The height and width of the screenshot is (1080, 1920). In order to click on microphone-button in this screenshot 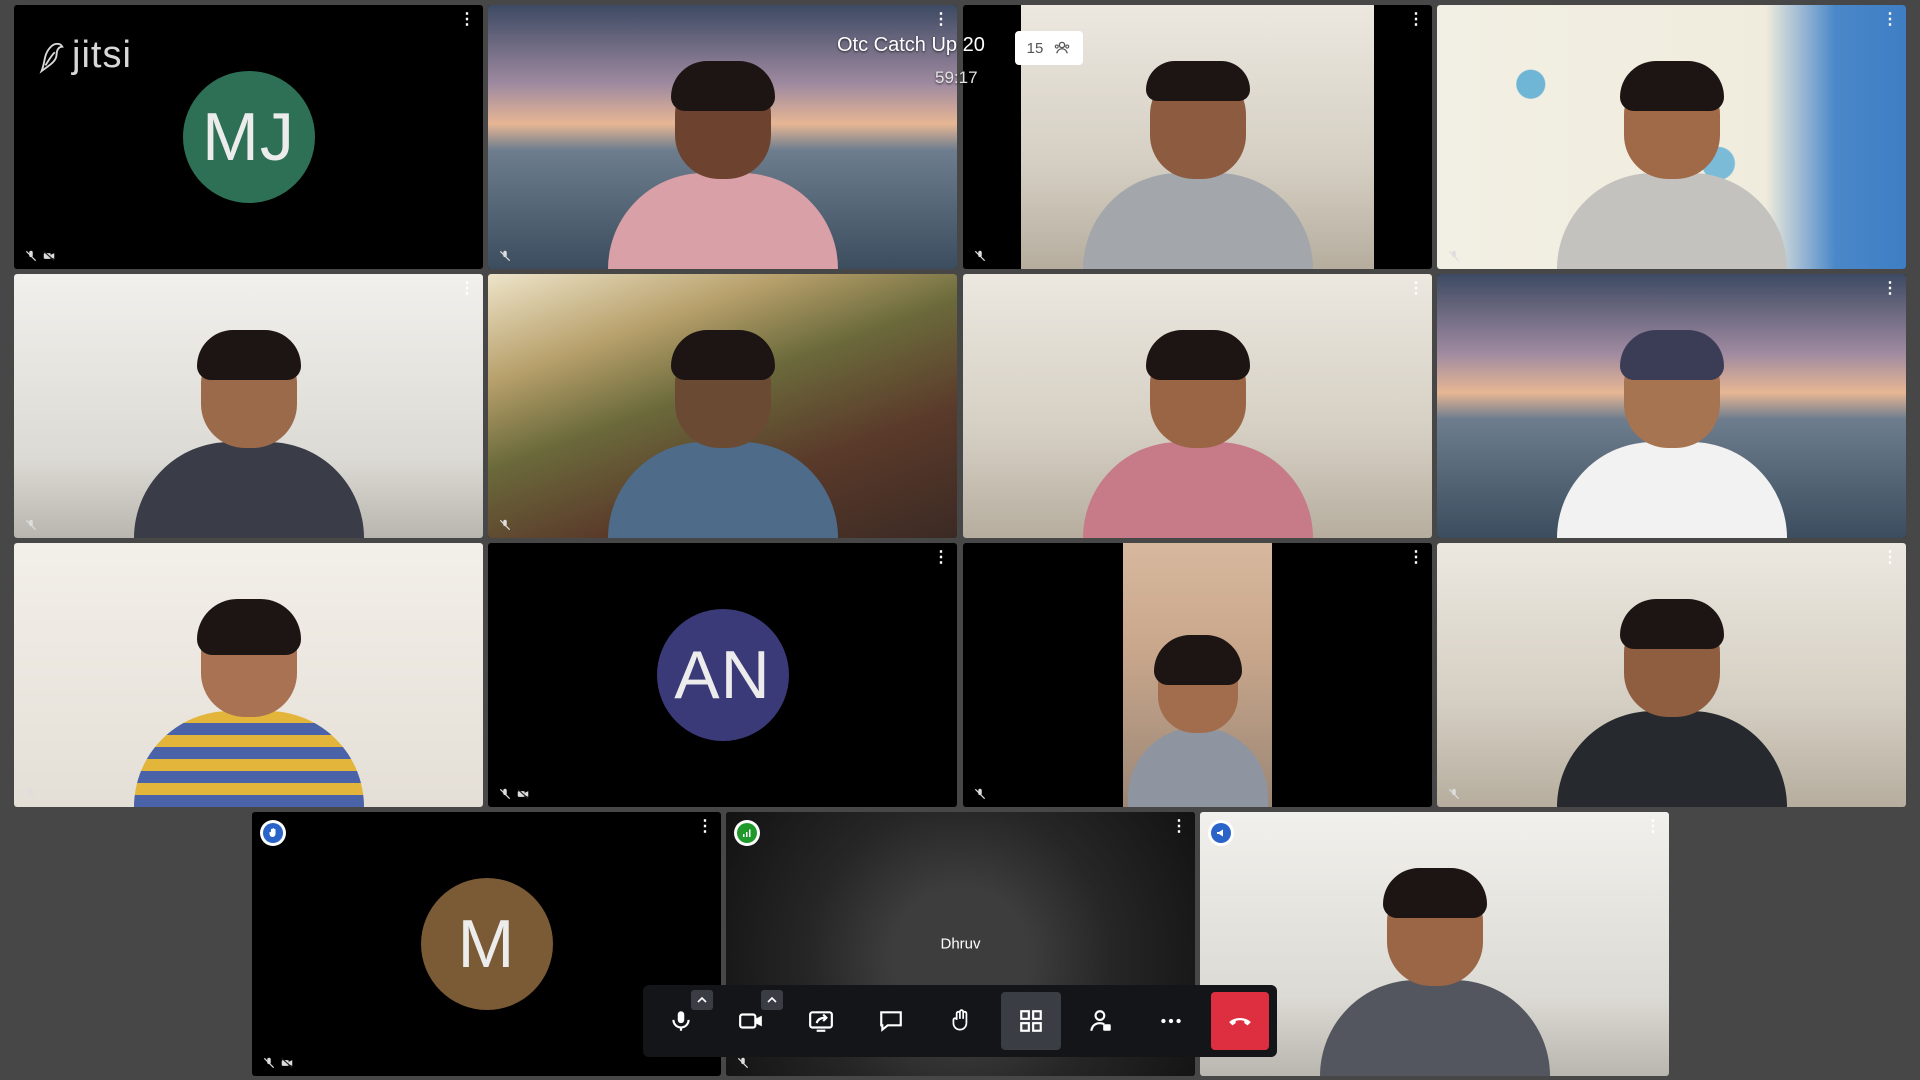, I will do `click(682, 1020)`.